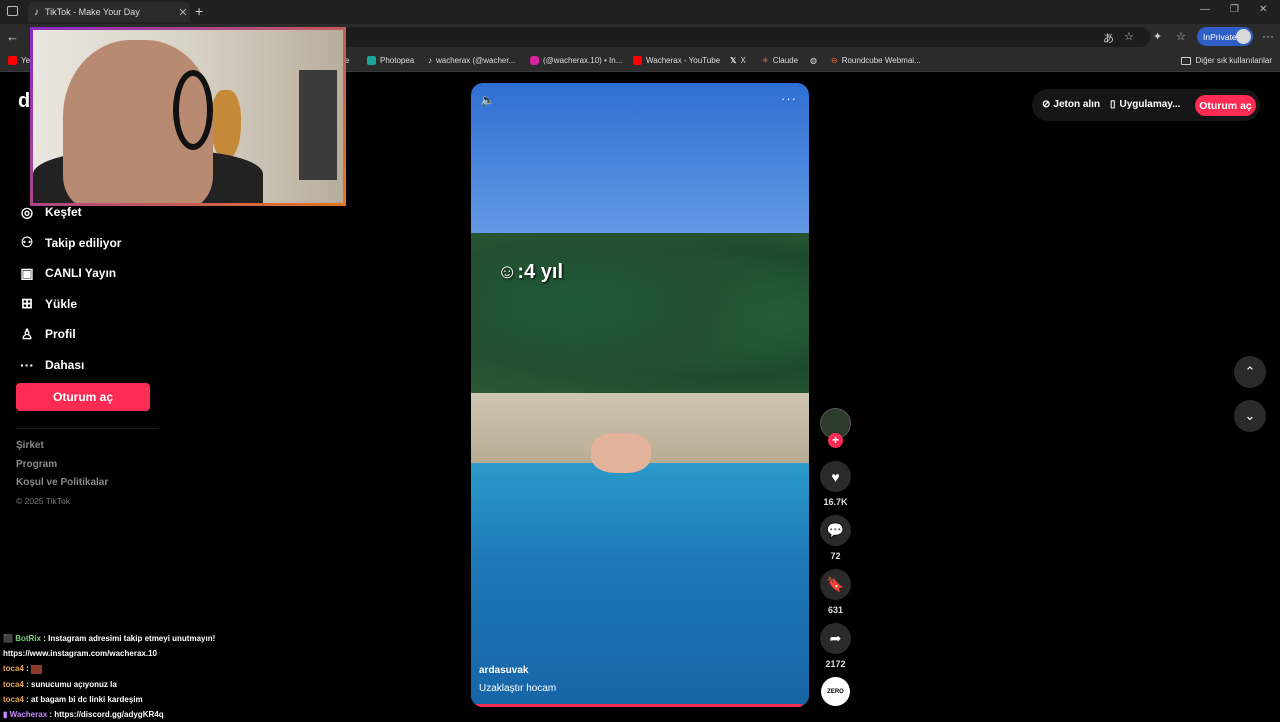 The height and width of the screenshot is (722, 1280). Describe the element at coordinates (226, 125) in the screenshot. I see `guitar` at that location.